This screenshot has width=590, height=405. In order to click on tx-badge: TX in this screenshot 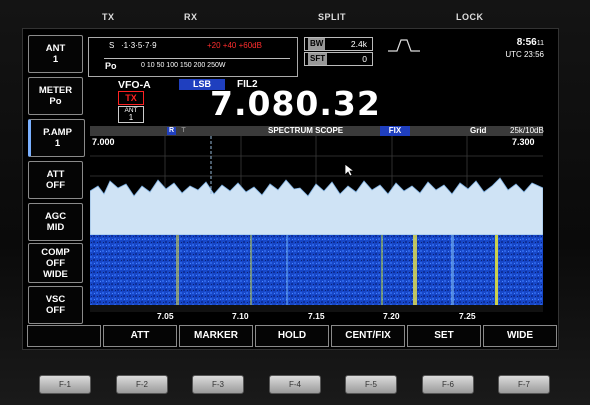, I will do `click(131, 98)`.